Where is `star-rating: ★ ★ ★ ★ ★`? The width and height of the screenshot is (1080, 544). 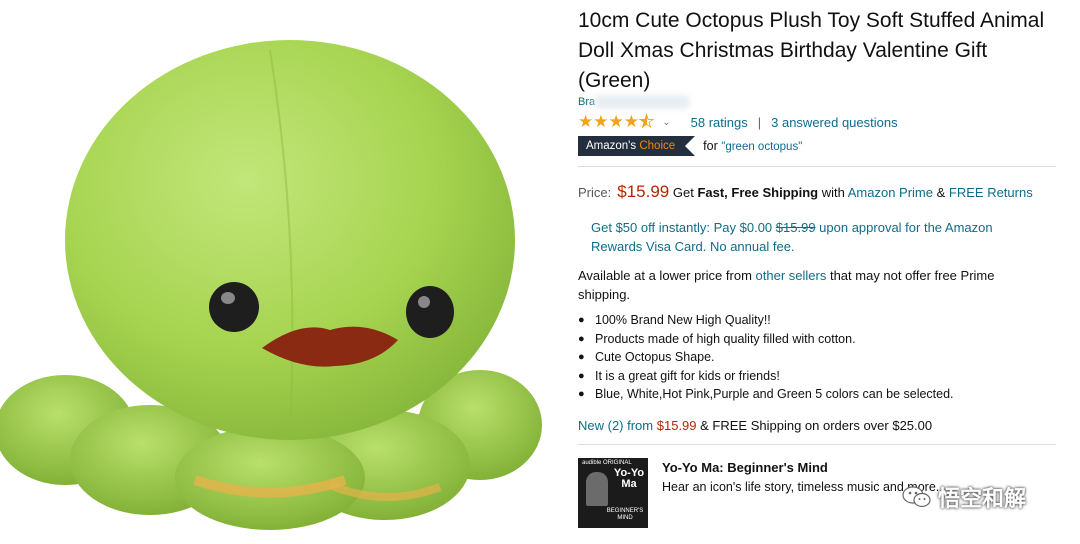 star-rating: ★ ★ ★ ★ ★ is located at coordinates (616, 121).